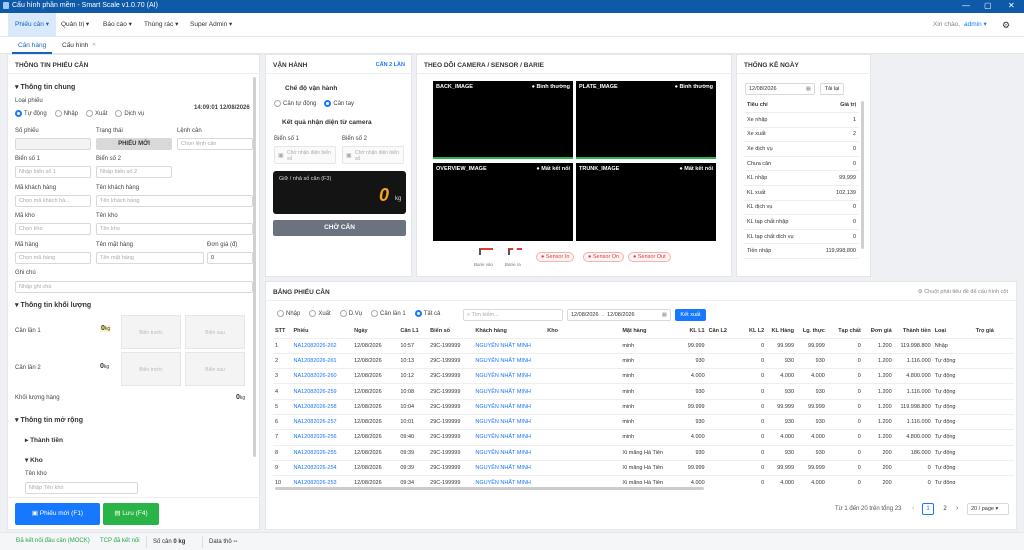 This screenshot has width=1024, height=550. What do you see at coordinates (57, 514) in the screenshot?
I see `new-ticket-button: ▣ Phiếu mới (F1)` at bounding box center [57, 514].